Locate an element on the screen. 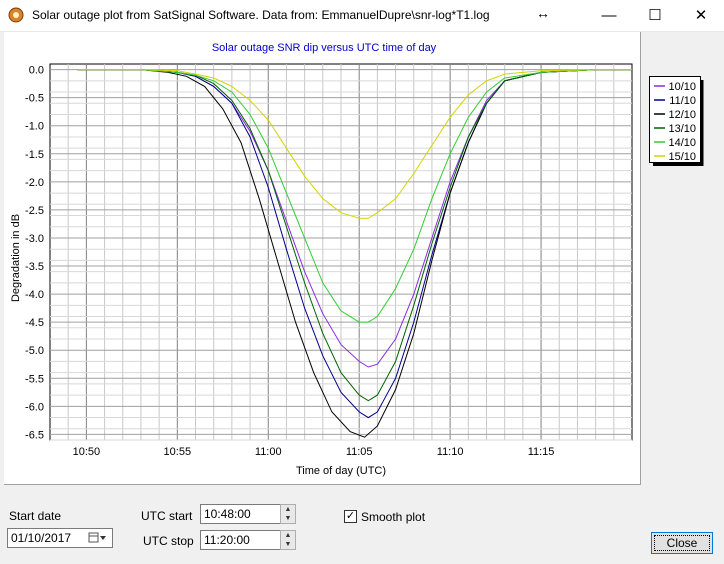 The width and height of the screenshot is (724, 564). utc-stop-spinner: ▲ ▼ is located at coordinates (288, 540).